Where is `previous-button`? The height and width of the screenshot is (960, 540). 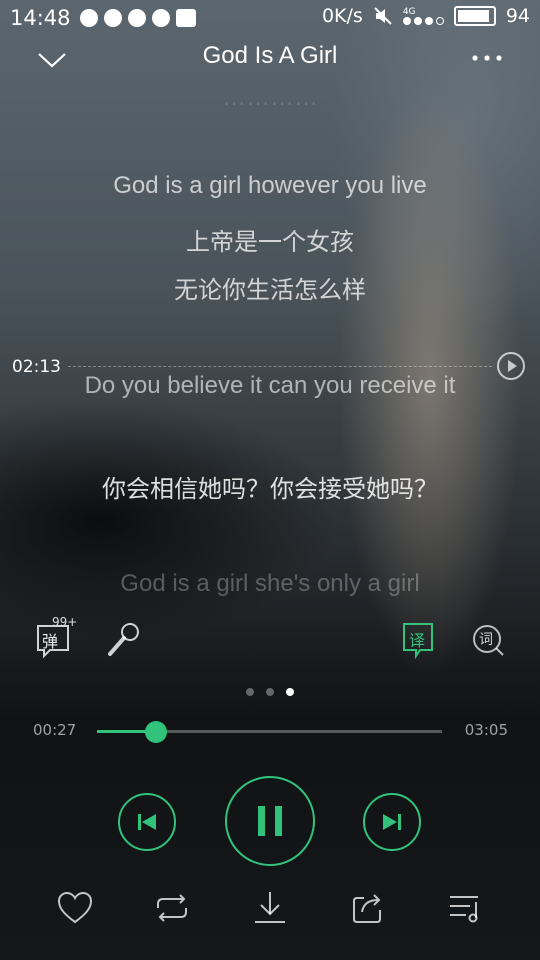 previous-button is located at coordinates (147, 822).